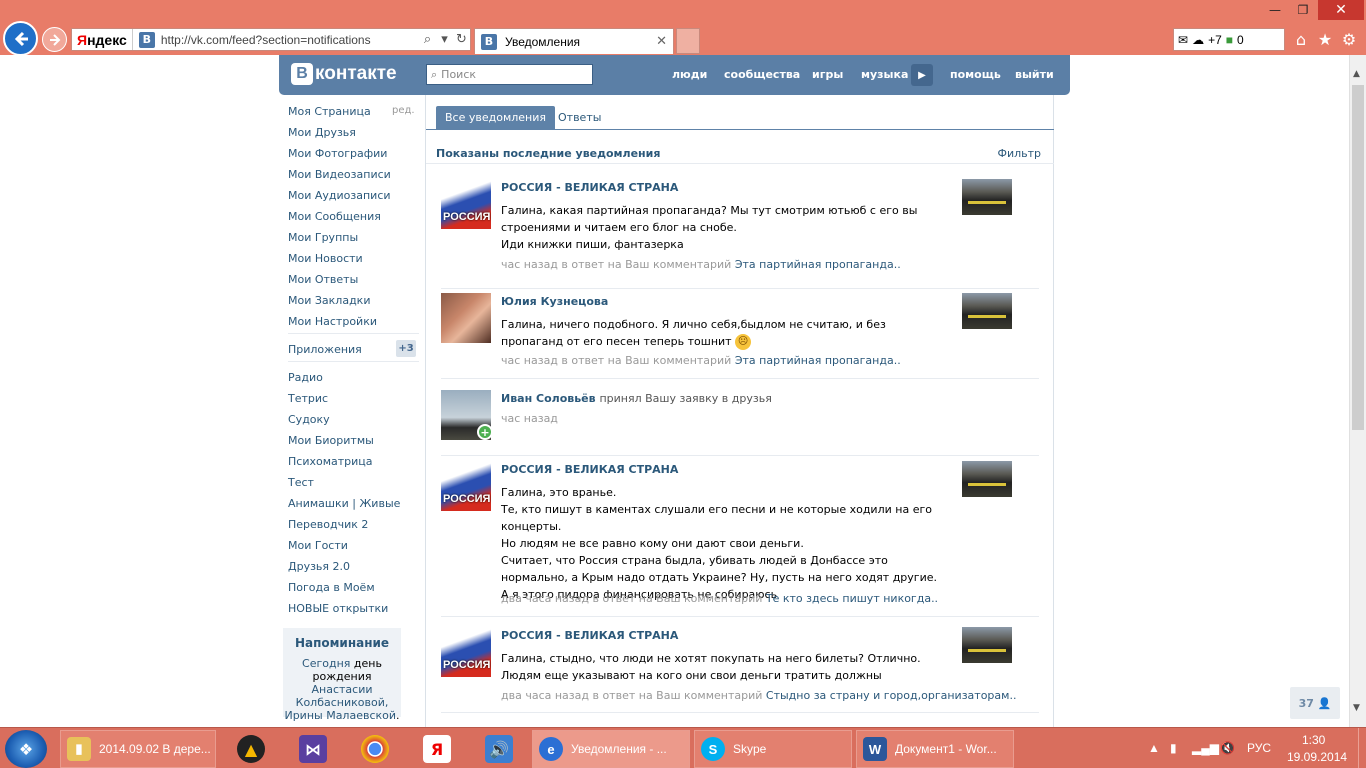 This screenshot has height=768, width=1366. What do you see at coordinates (427, 39) in the screenshot?
I see `search-icon: ⌕` at bounding box center [427, 39].